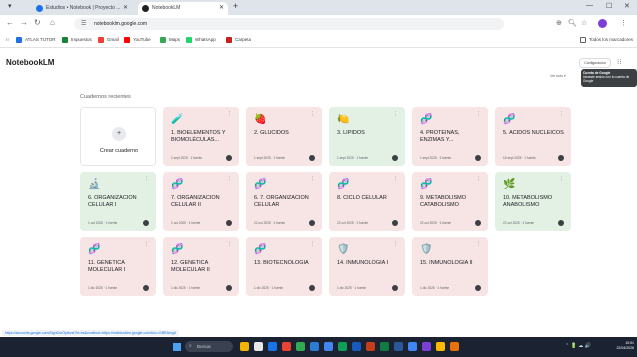 Image resolution: width=637 pixels, height=357 pixels. What do you see at coordinates (289, 24) in the screenshot?
I see `address-bar: ☰ notebooklm.google.com` at bounding box center [289, 24].